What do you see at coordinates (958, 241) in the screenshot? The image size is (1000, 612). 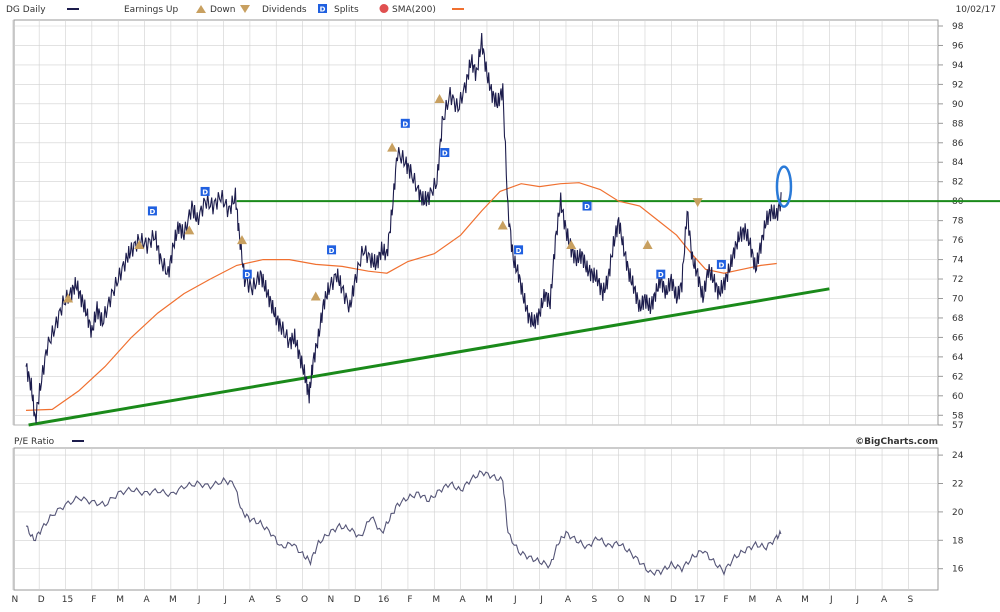 I see `price-y-tick-label: 76` at bounding box center [958, 241].